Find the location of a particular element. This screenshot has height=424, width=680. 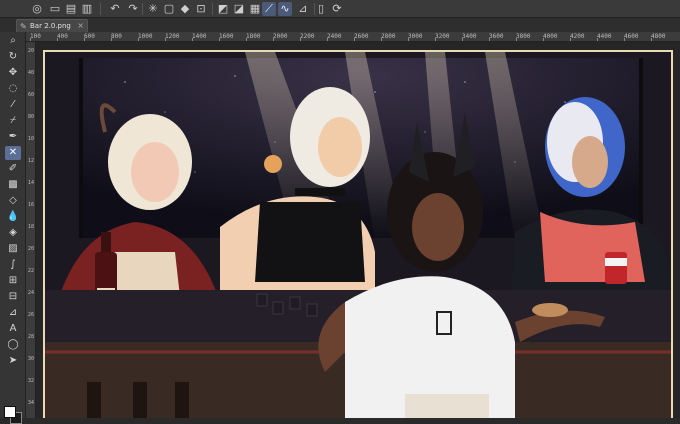

undo-icon: ↶ is located at coordinates (115, 9).